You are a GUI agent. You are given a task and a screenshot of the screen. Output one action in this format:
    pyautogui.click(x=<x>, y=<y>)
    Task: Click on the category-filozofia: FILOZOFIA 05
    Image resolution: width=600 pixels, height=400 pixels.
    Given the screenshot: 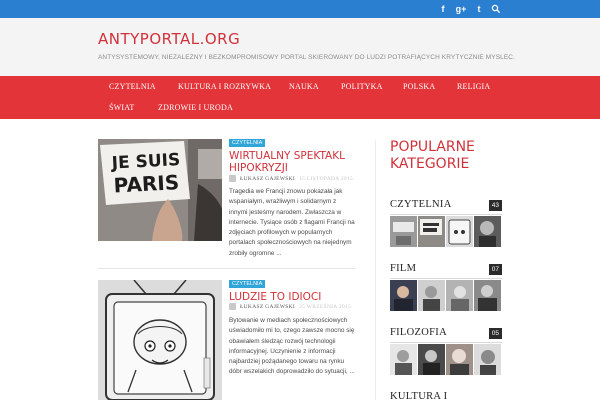 What is the action you would take?
    pyautogui.click(x=446, y=334)
    